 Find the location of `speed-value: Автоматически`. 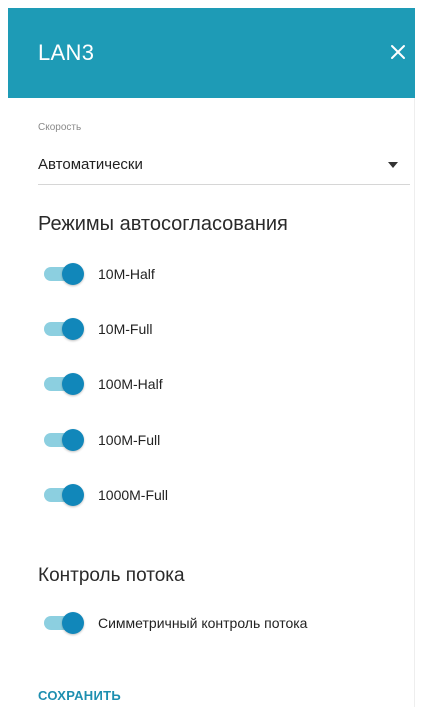

speed-value: Автоматически is located at coordinates (90, 164).